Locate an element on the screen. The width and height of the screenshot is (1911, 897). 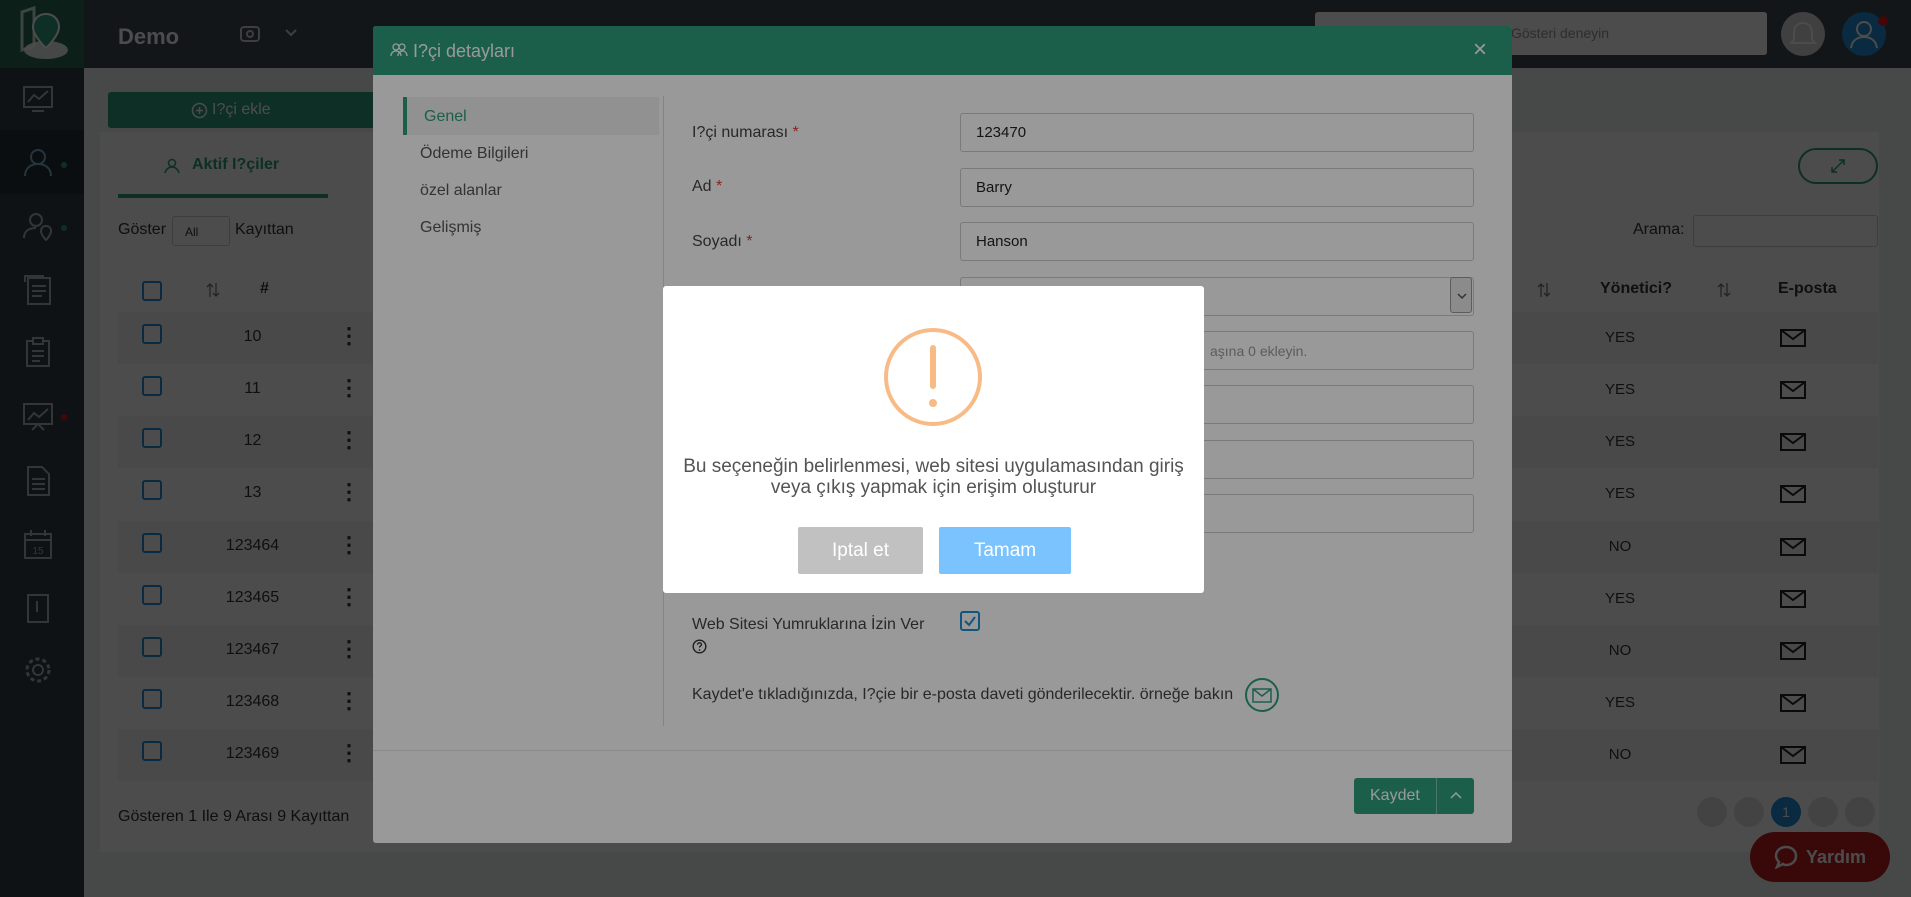
warning-exclamation-icon is located at coordinates (933, 377).